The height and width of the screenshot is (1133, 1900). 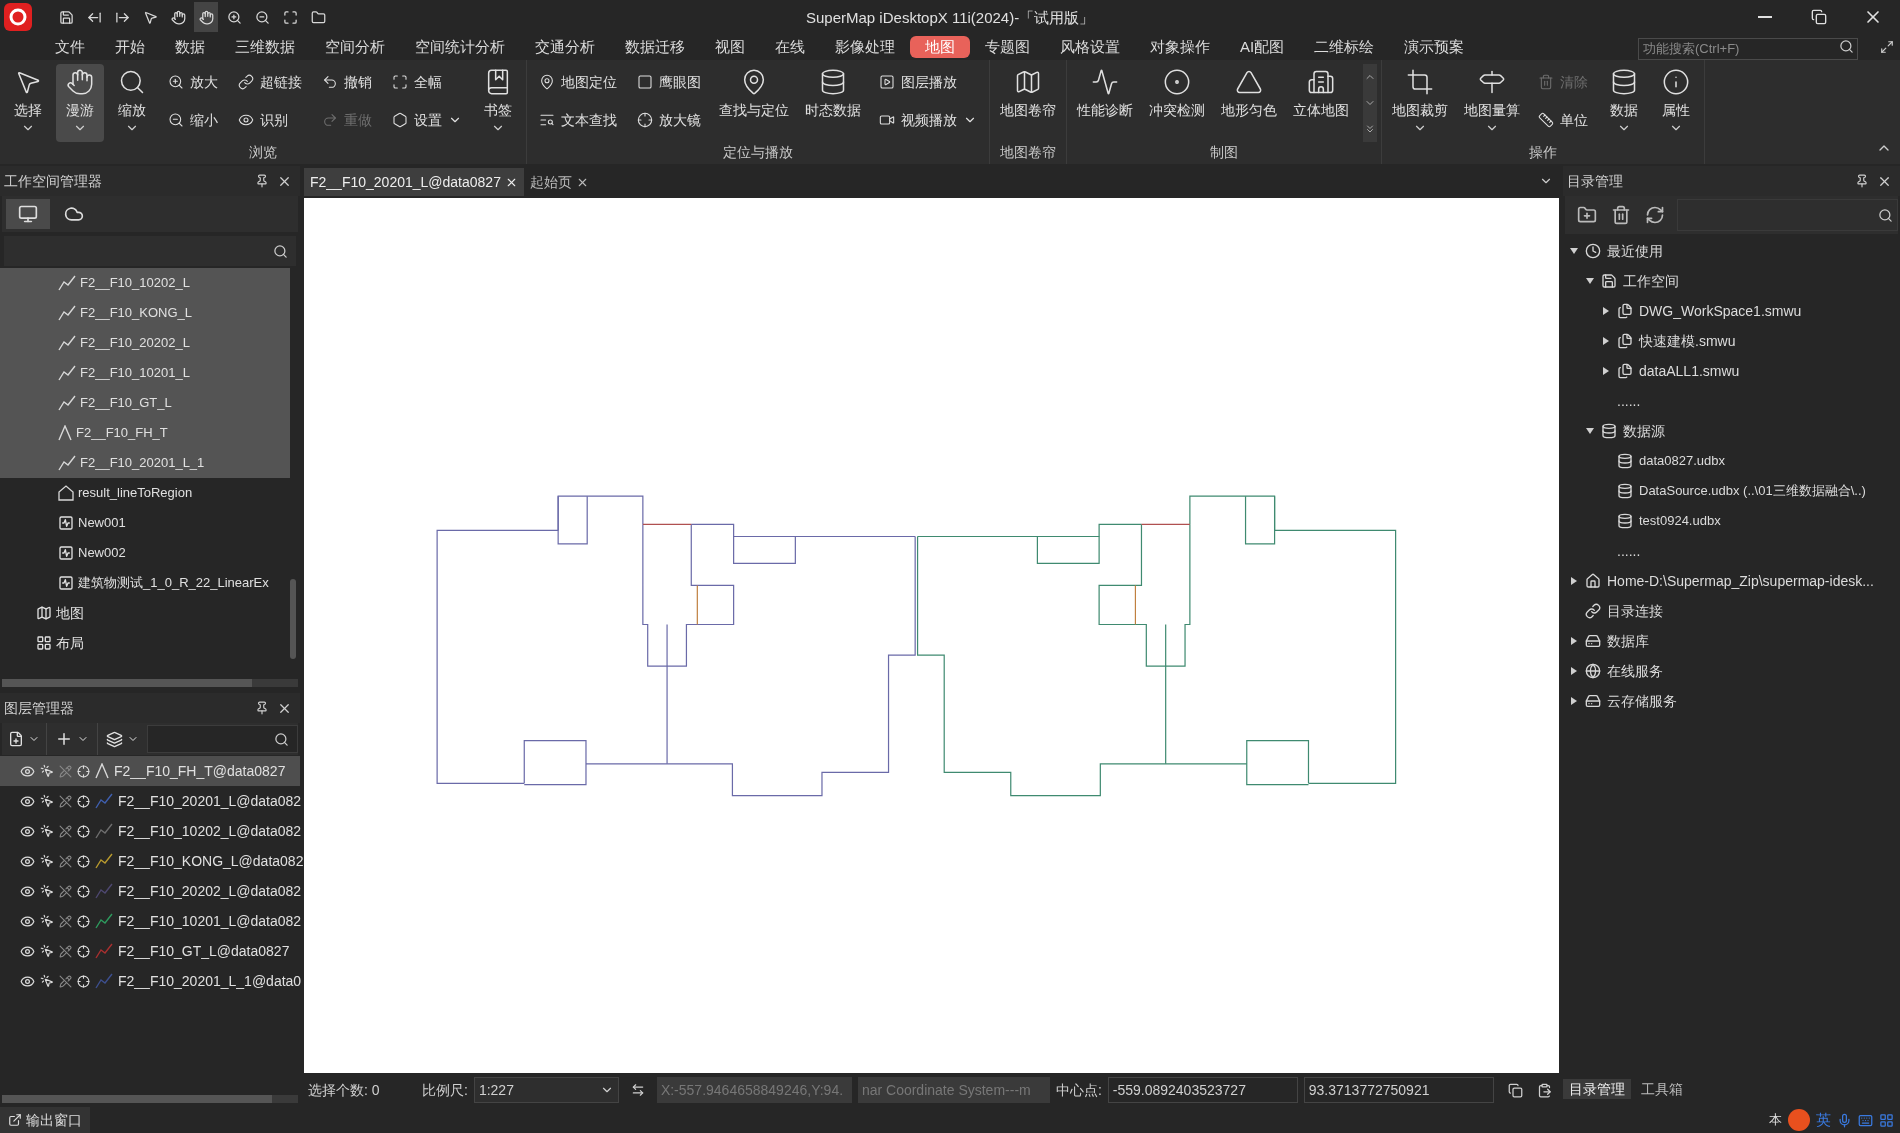 What do you see at coordinates (655, 47) in the screenshot?
I see `menu-tab: 数据迁移` at bounding box center [655, 47].